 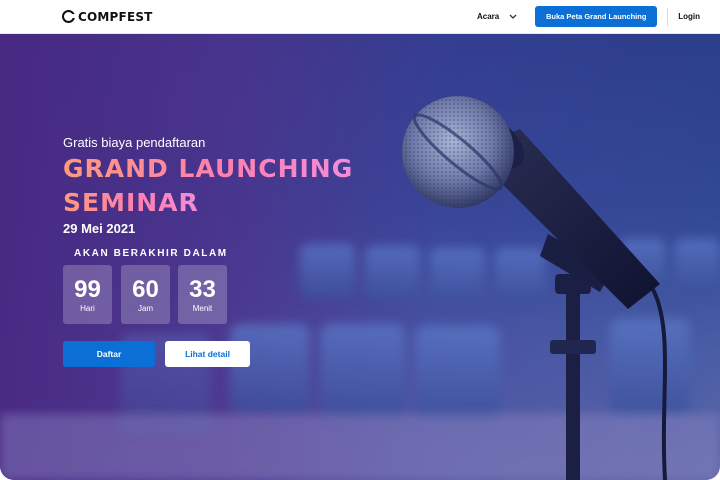 I want to click on countdown-title: AKAN BERAKHIR DALAM, so click(x=151, y=253).